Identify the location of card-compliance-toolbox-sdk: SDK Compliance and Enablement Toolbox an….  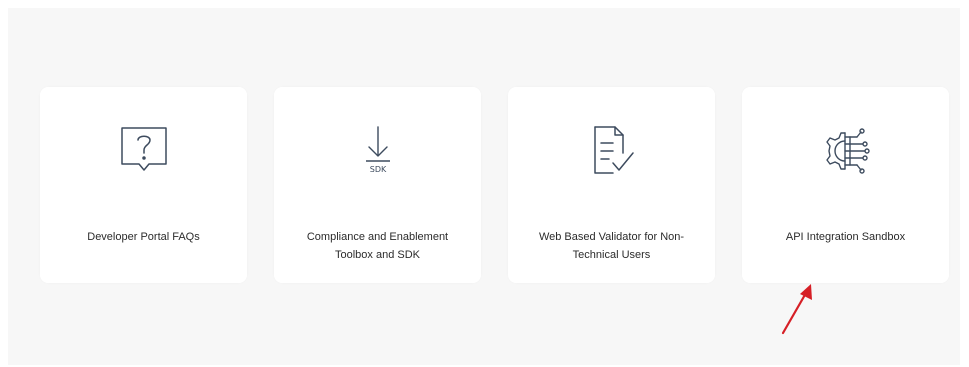
(377, 185).